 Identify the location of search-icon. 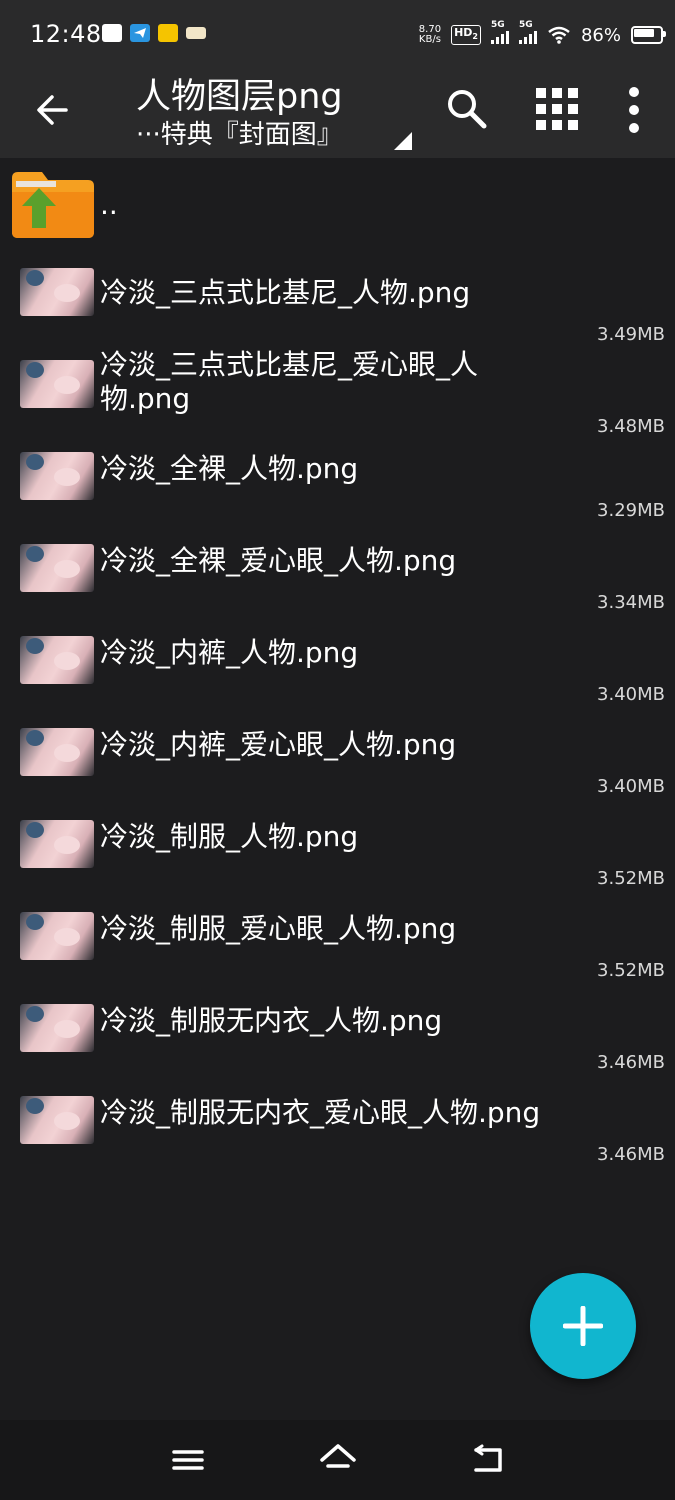
(467, 109).